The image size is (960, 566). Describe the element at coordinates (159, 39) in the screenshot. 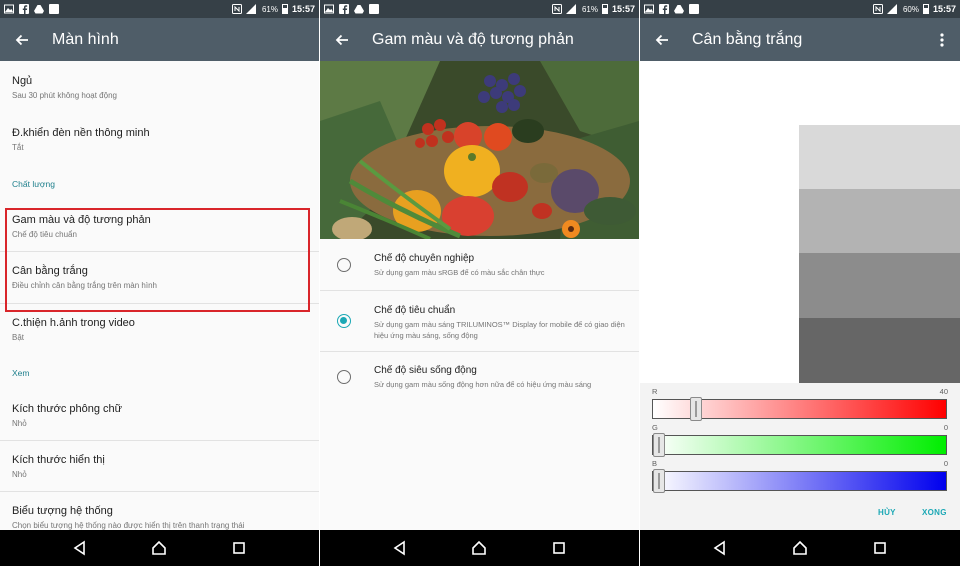

I see `app-bar: Màn hình` at that location.